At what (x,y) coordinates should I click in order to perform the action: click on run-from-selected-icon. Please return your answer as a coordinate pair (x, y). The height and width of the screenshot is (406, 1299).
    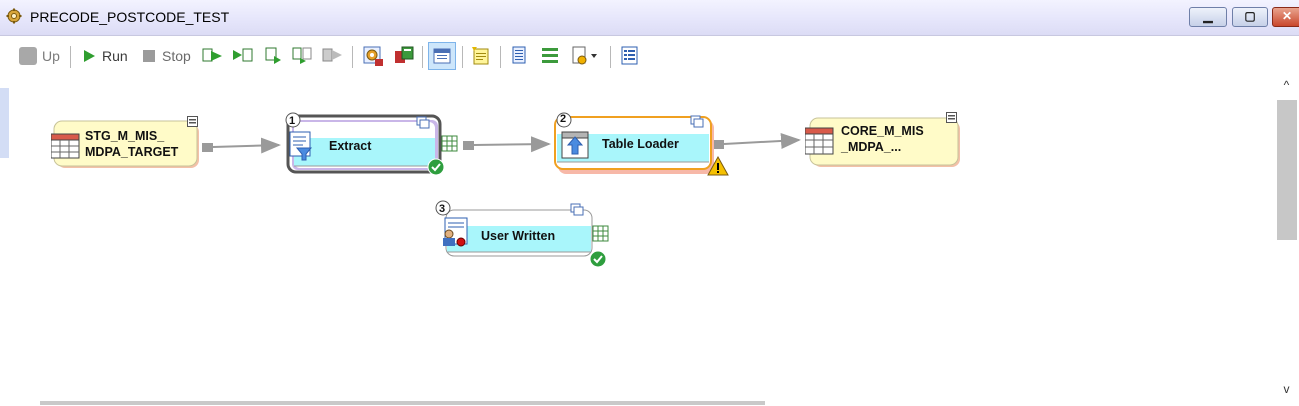
    Looking at the image, I should click on (212, 55).